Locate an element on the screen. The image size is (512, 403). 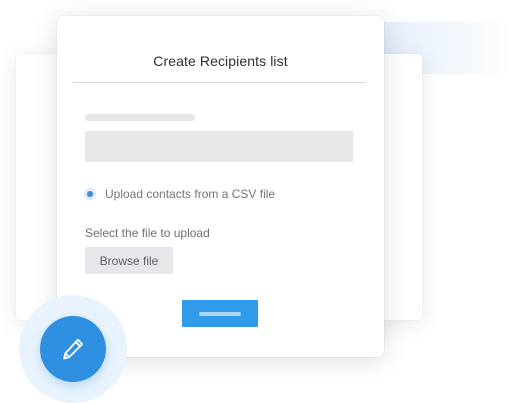
submit-label-placeholder is located at coordinates (220, 313).